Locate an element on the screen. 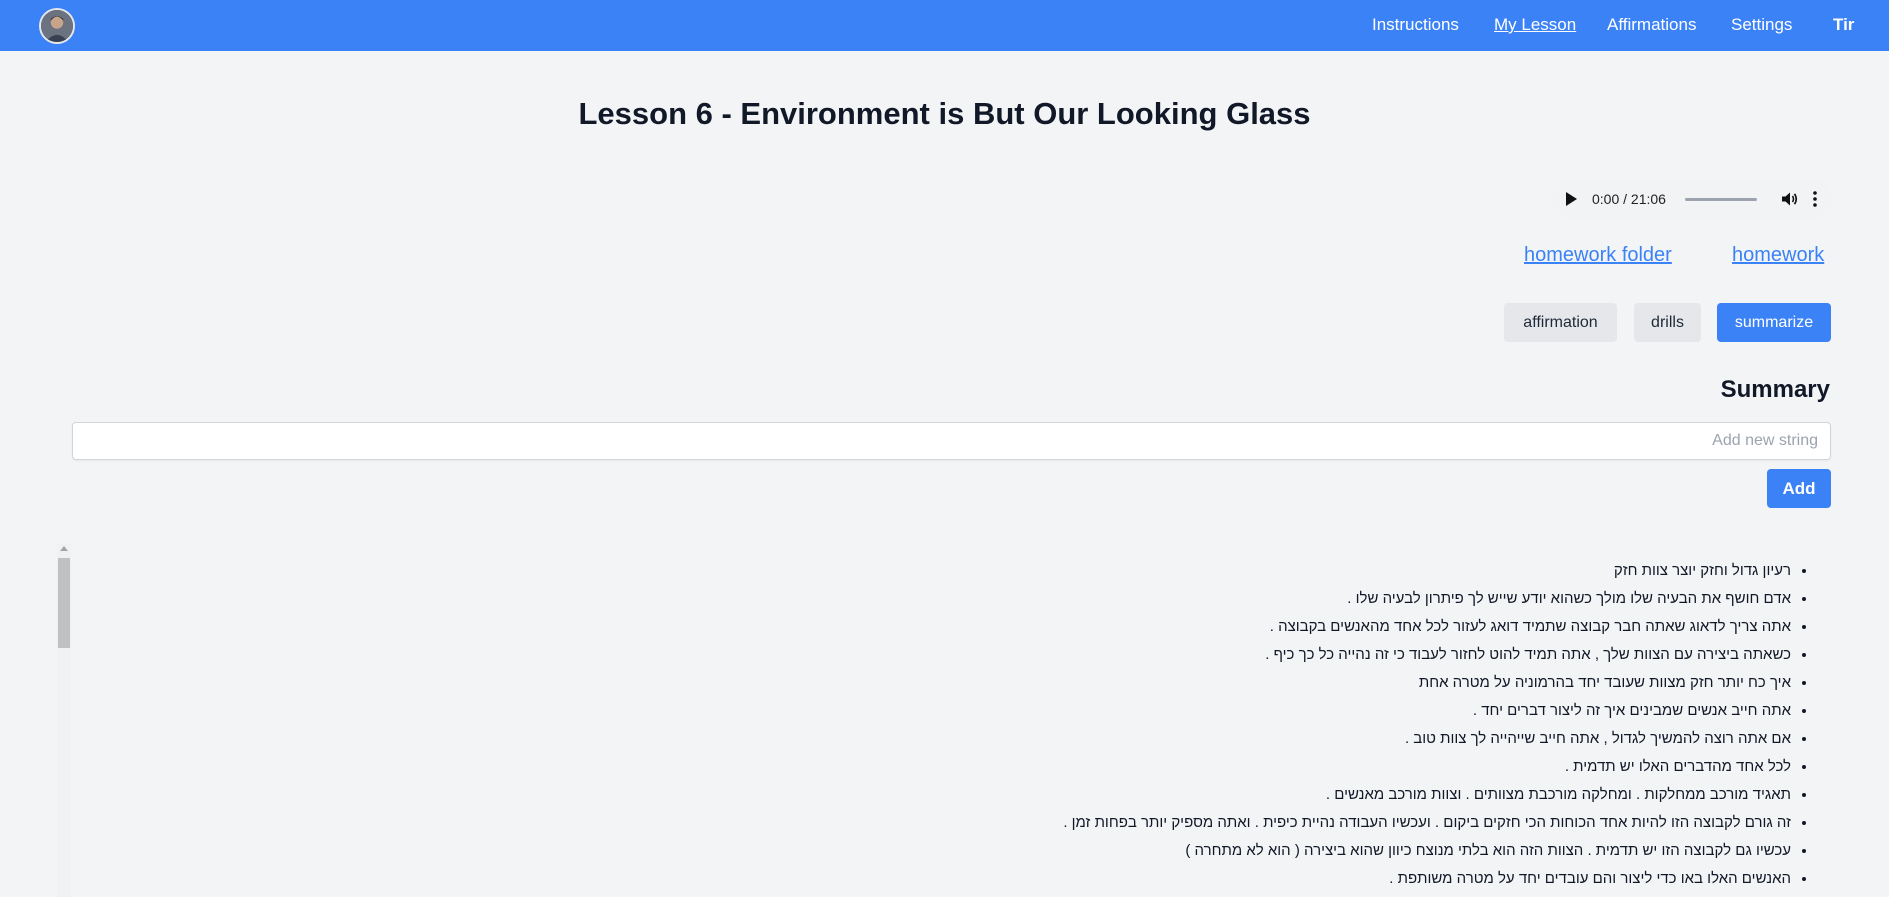  scroll-up-icon is located at coordinates (64, 548).